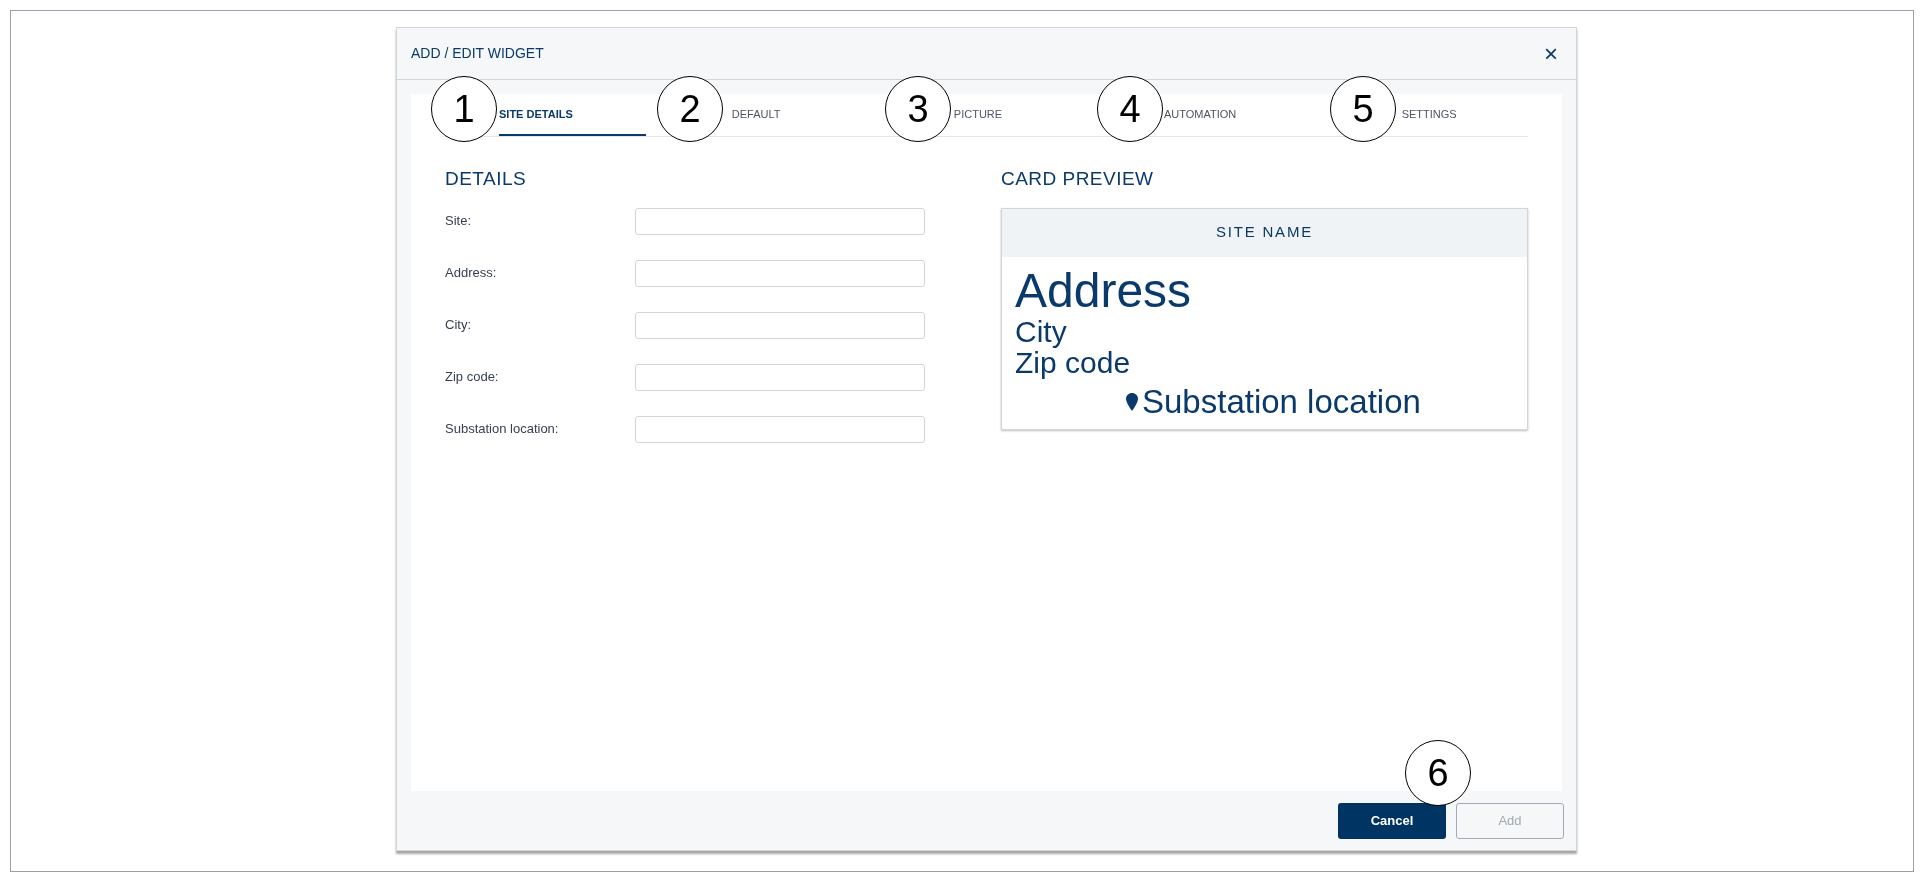 Image resolution: width=1924 pixels, height=882 pixels. Describe the element at coordinates (572, 115) in the screenshot. I see `tab: SITE DETAILS` at that location.